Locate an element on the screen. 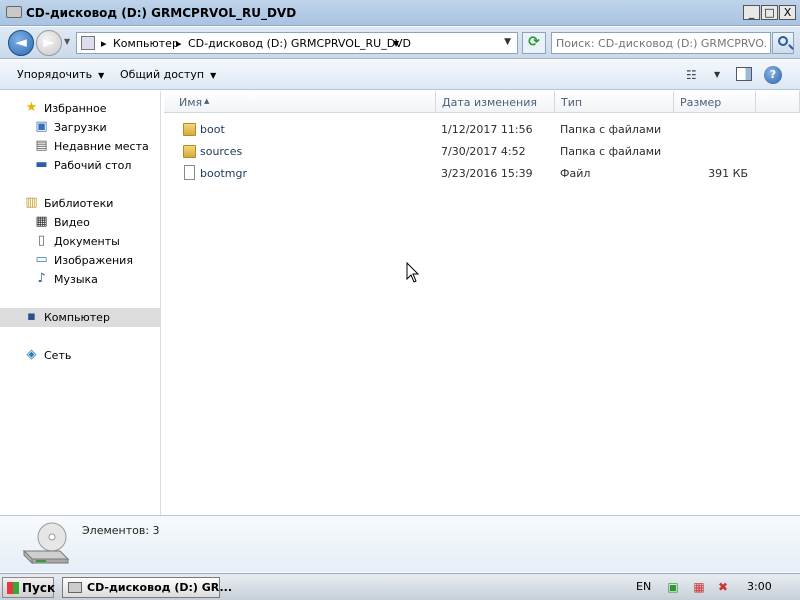  column-label: Дата изменения is located at coordinates (489, 102).